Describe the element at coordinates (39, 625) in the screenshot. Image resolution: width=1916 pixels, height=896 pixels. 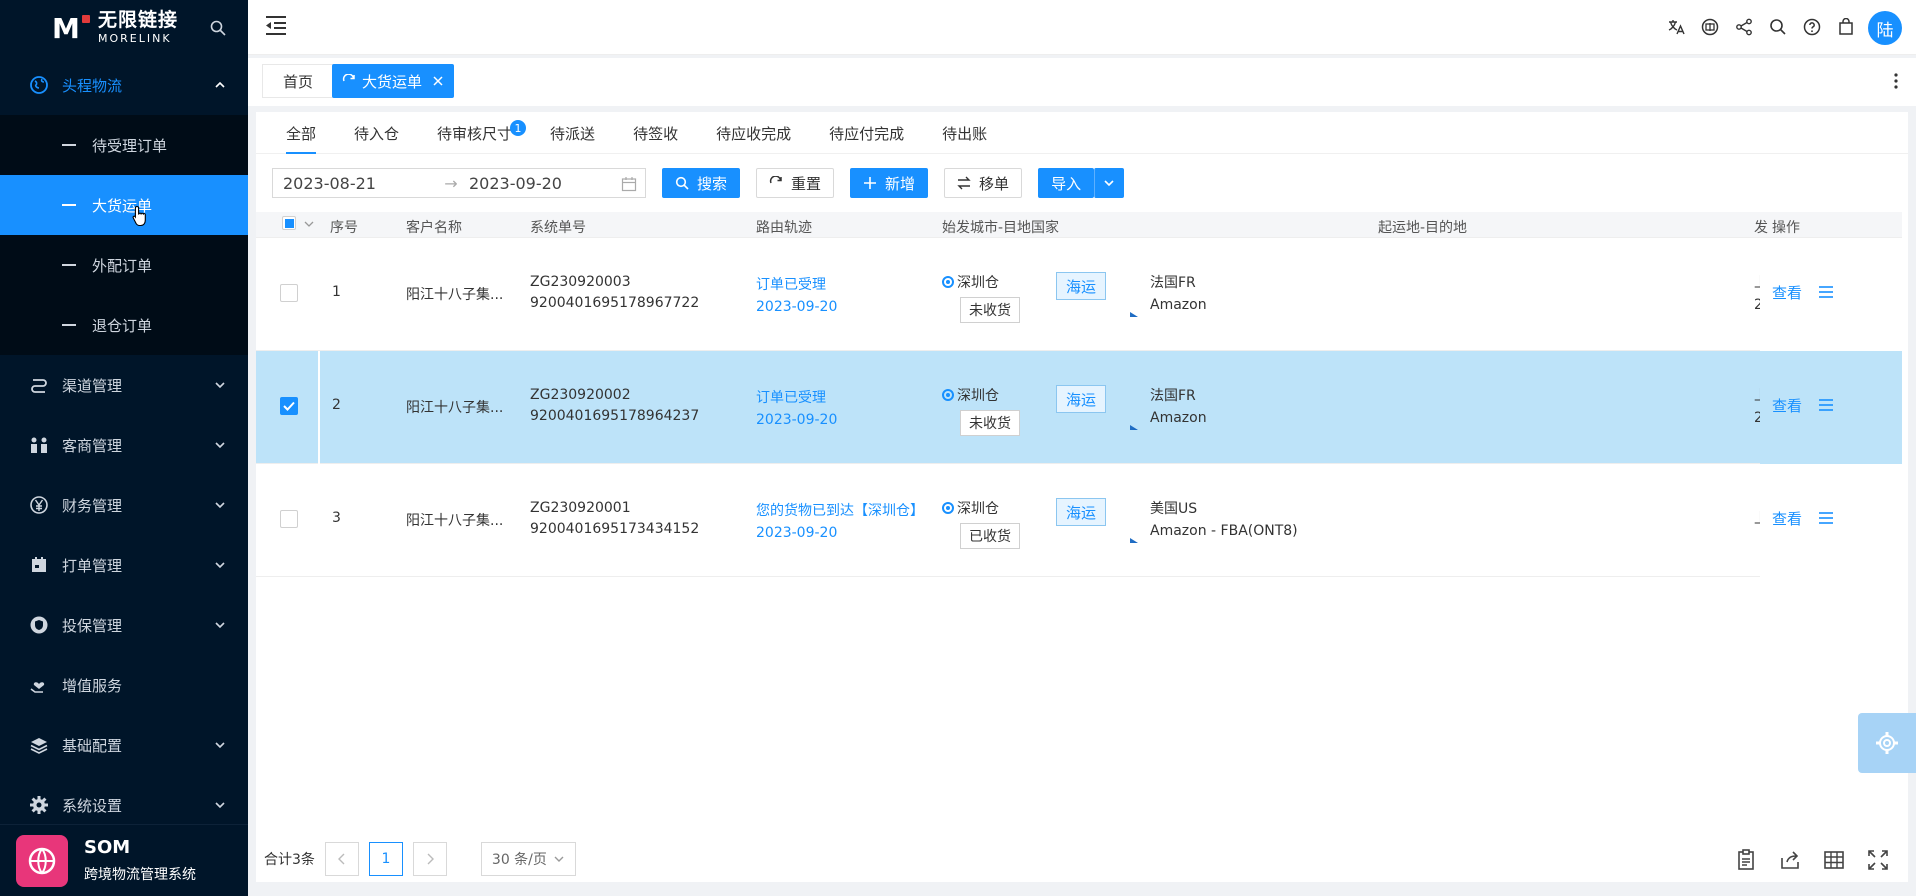
I see `shield-icon` at that location.